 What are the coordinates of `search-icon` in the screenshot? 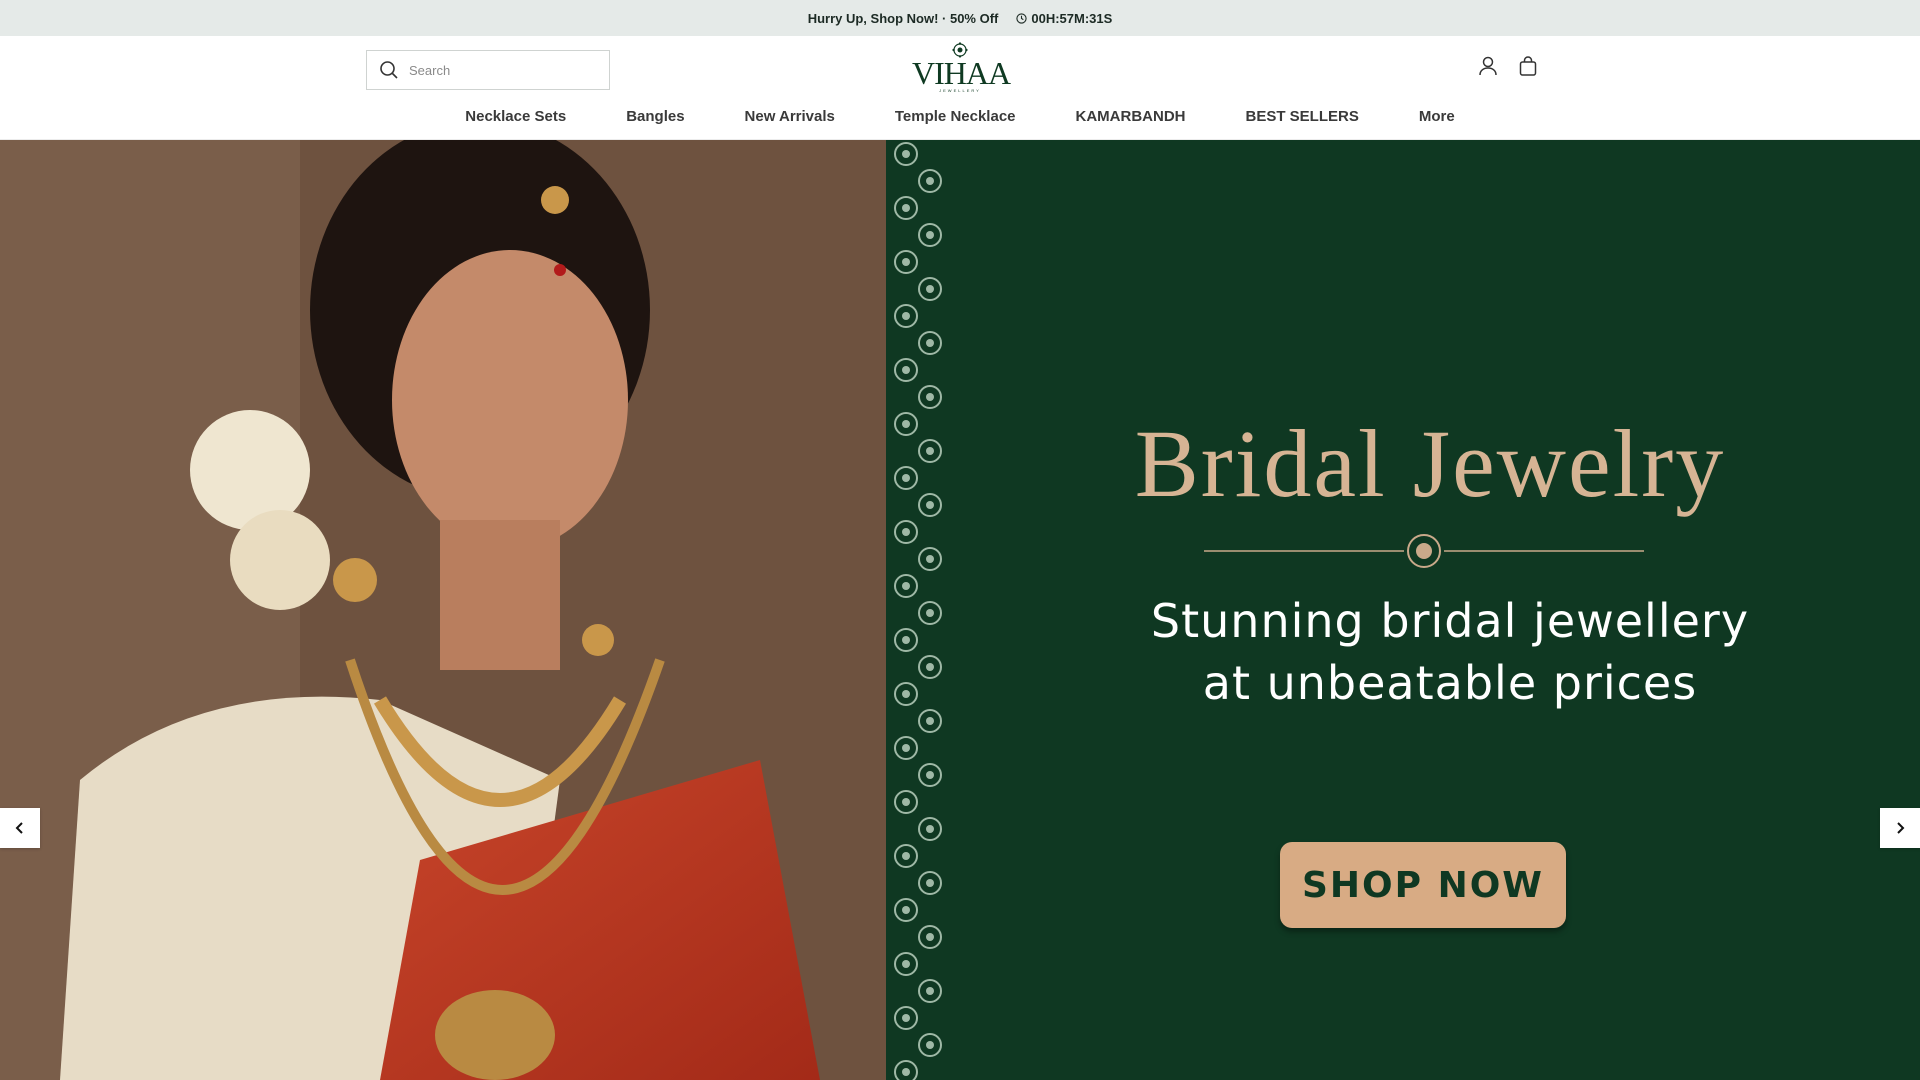 It's located at (389, 70).